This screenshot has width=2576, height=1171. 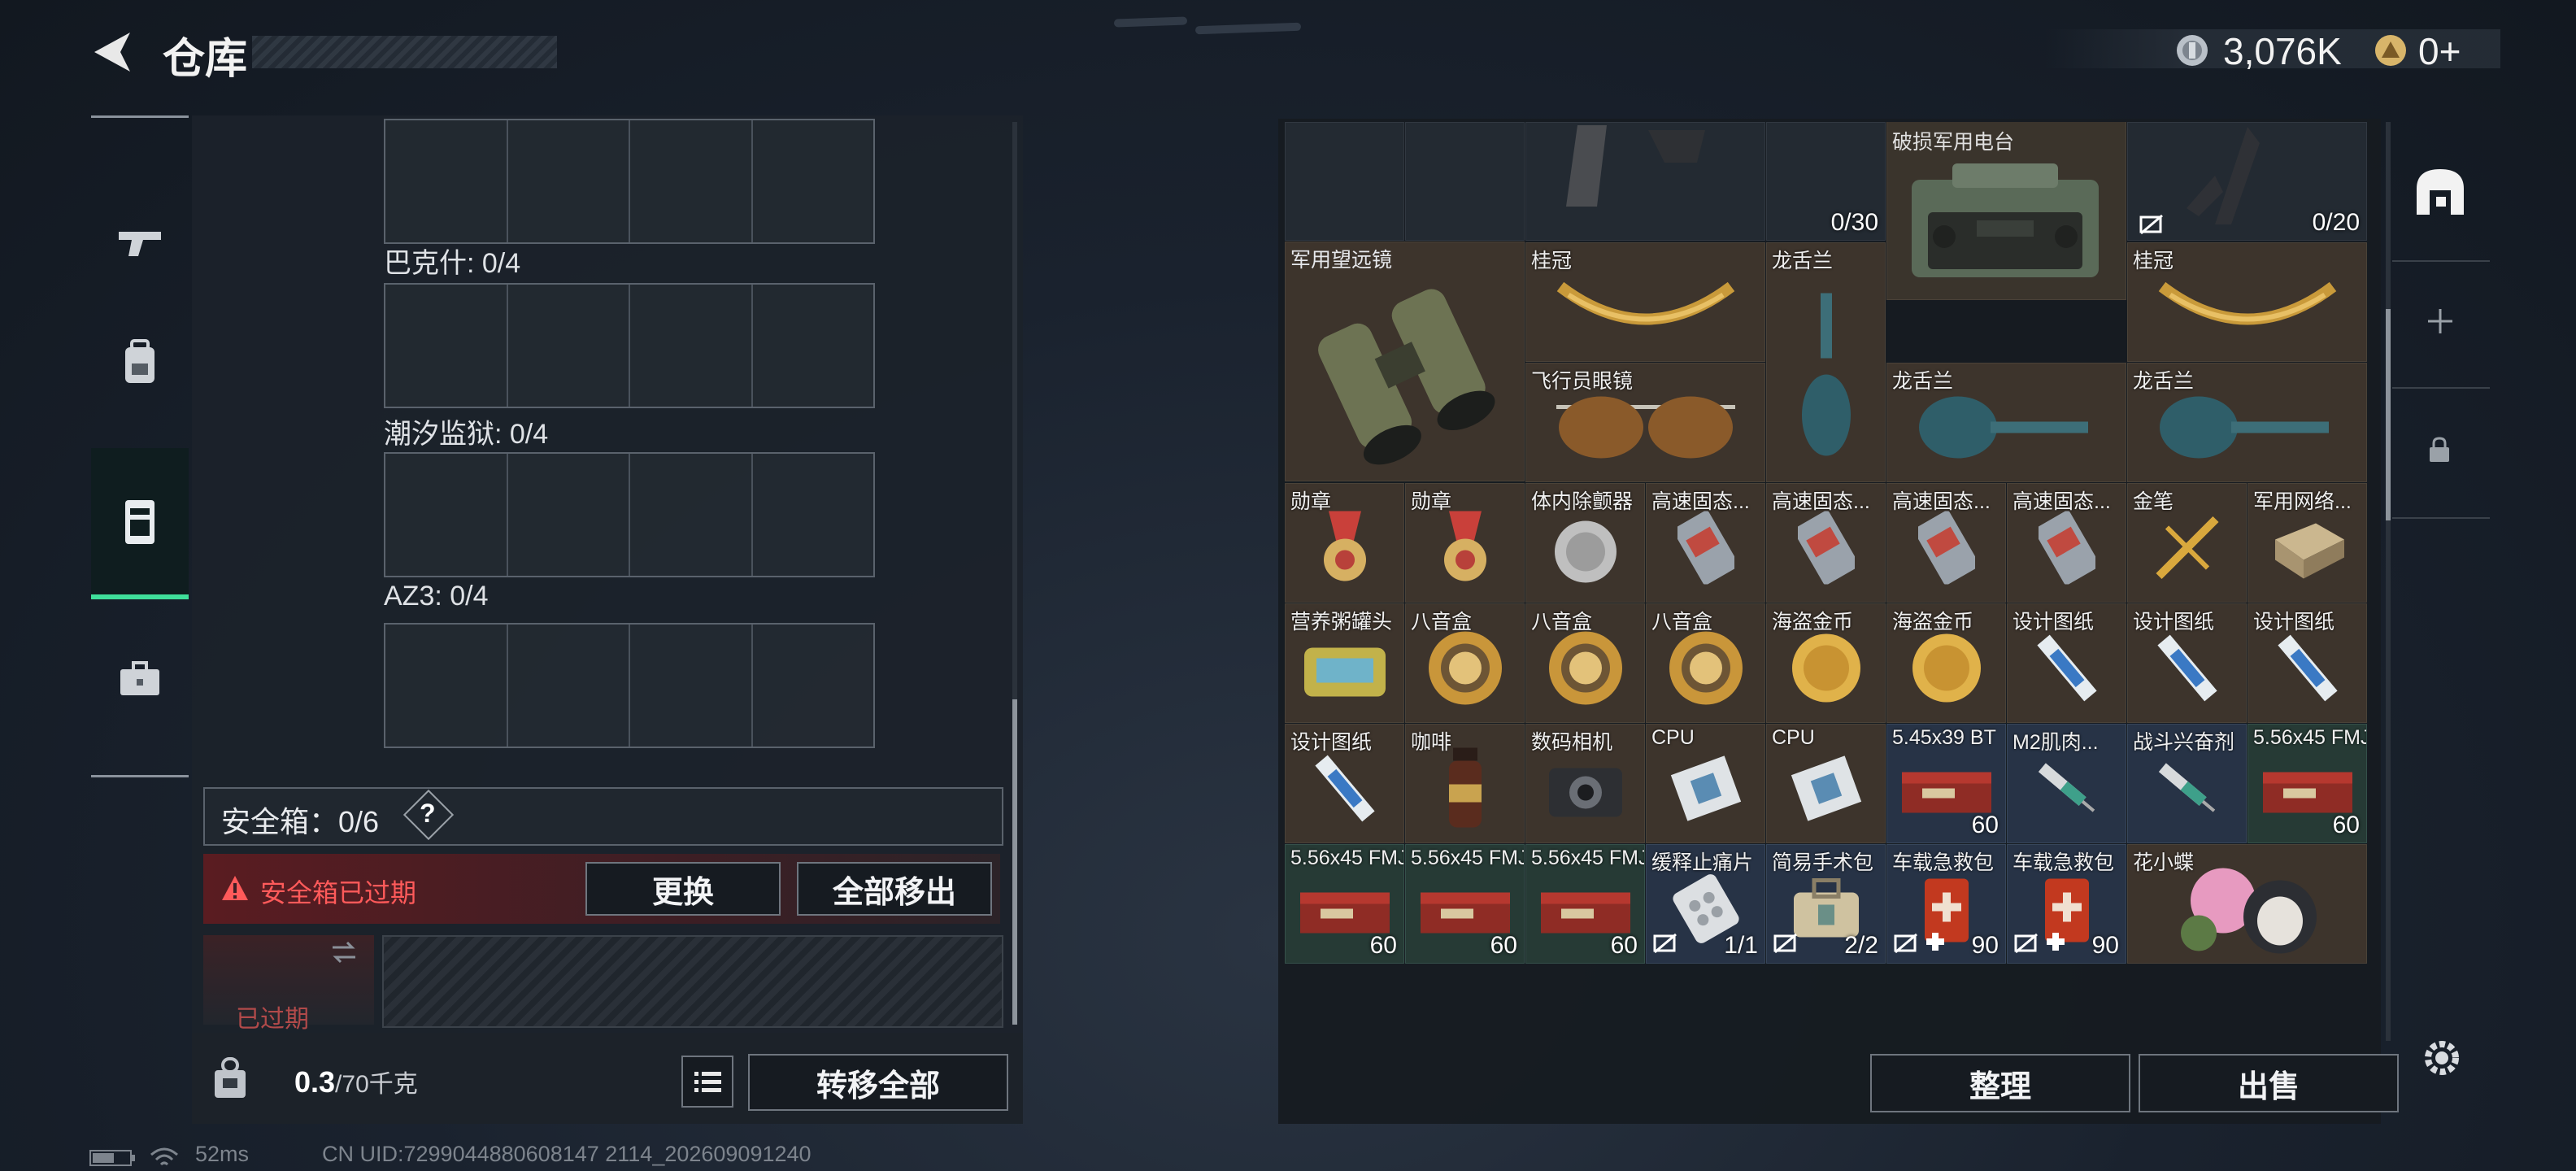 I want to click on item-name: 车载急救包, so click(x=2064, y=862).